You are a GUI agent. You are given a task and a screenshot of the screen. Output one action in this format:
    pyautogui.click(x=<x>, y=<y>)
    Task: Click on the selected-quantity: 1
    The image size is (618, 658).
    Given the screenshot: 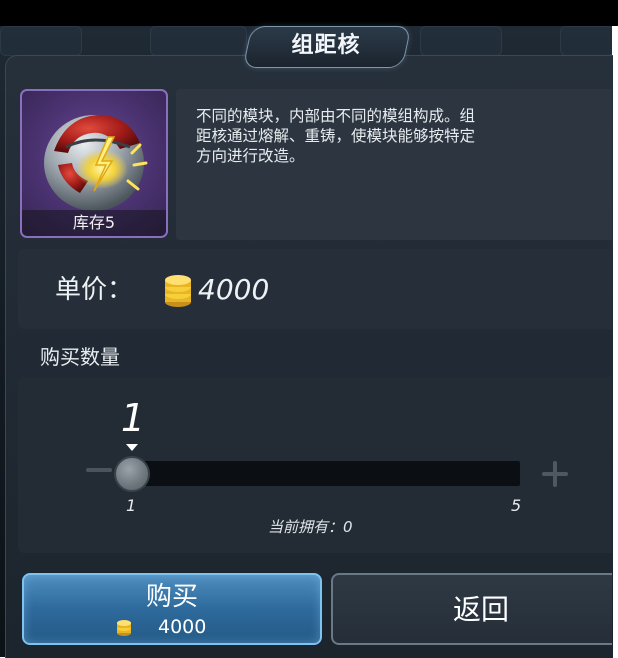 What is the action you would take?
    pyautogui.click(x=133, y=418)
    